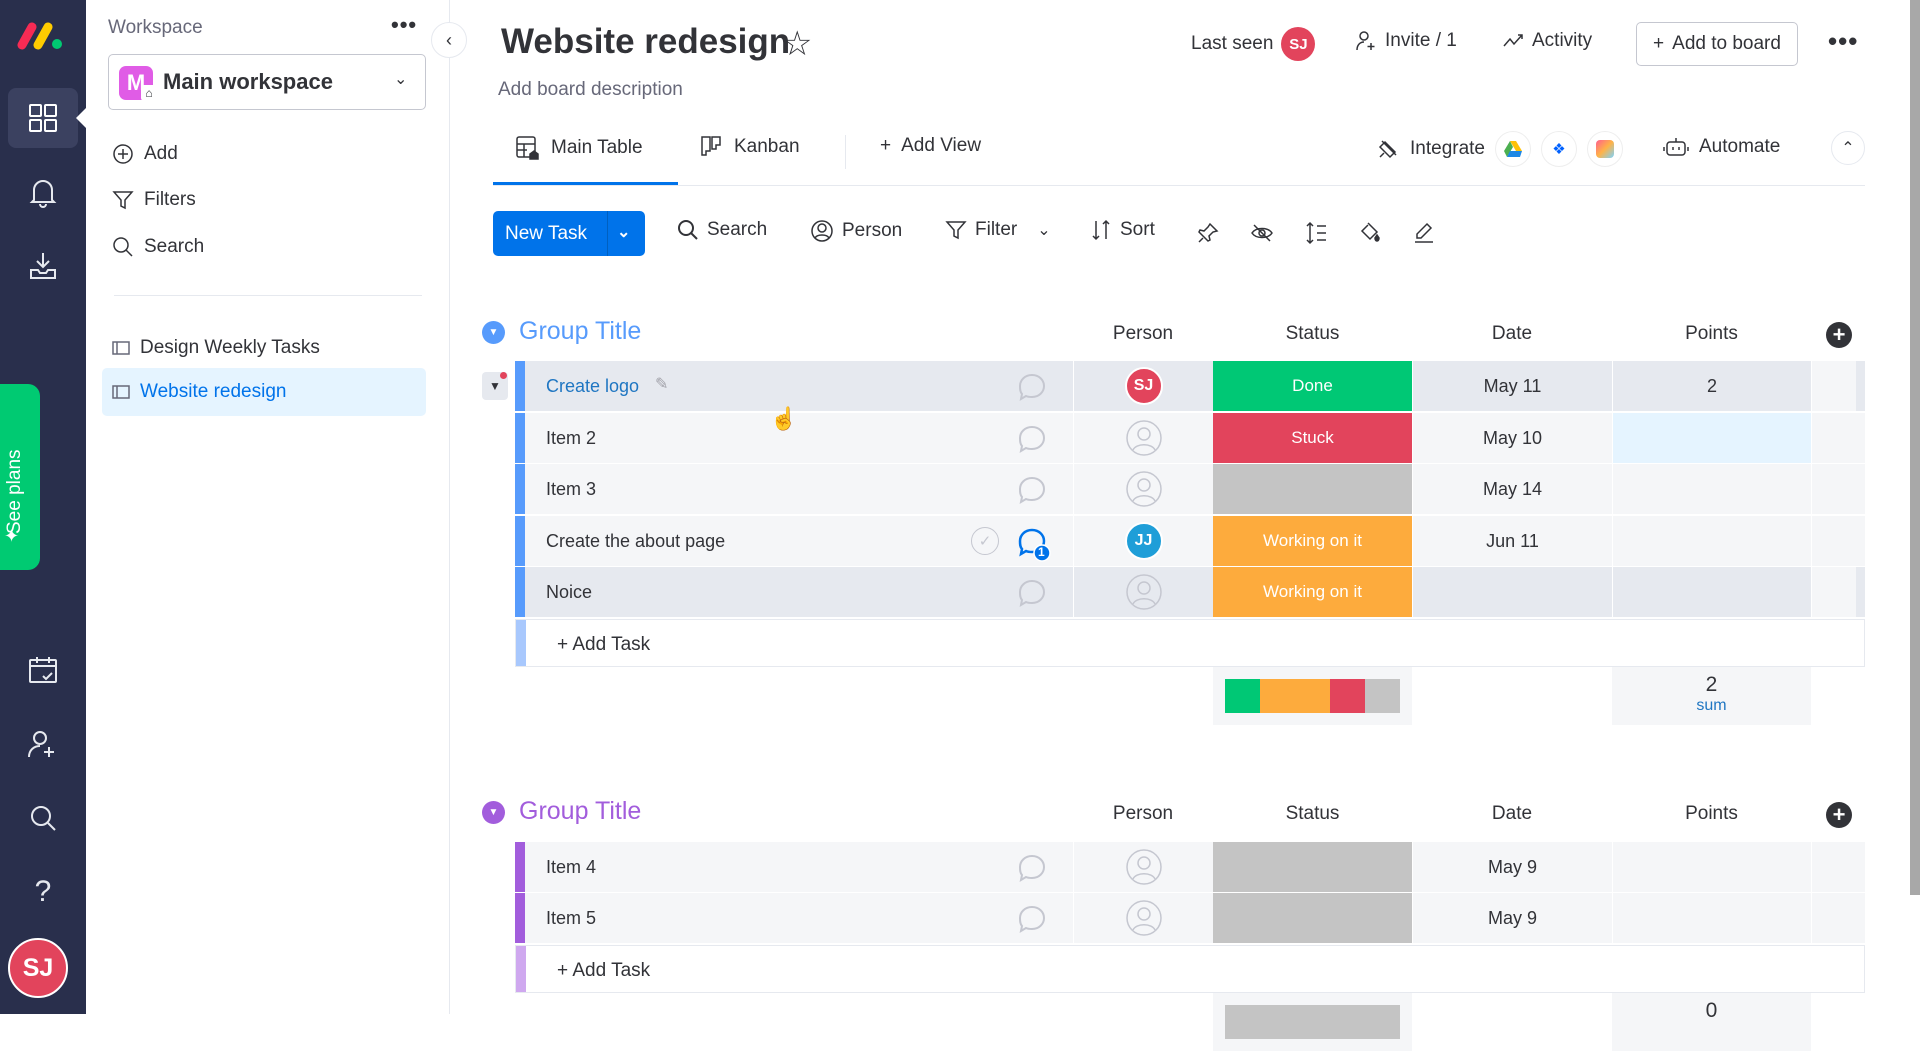 This screenshot has width=1920, height=1051. What do you see at coordinates (1512, 386) in the screenshot?
I see `date-cell: May 11` at bounding box center [1512, 386].